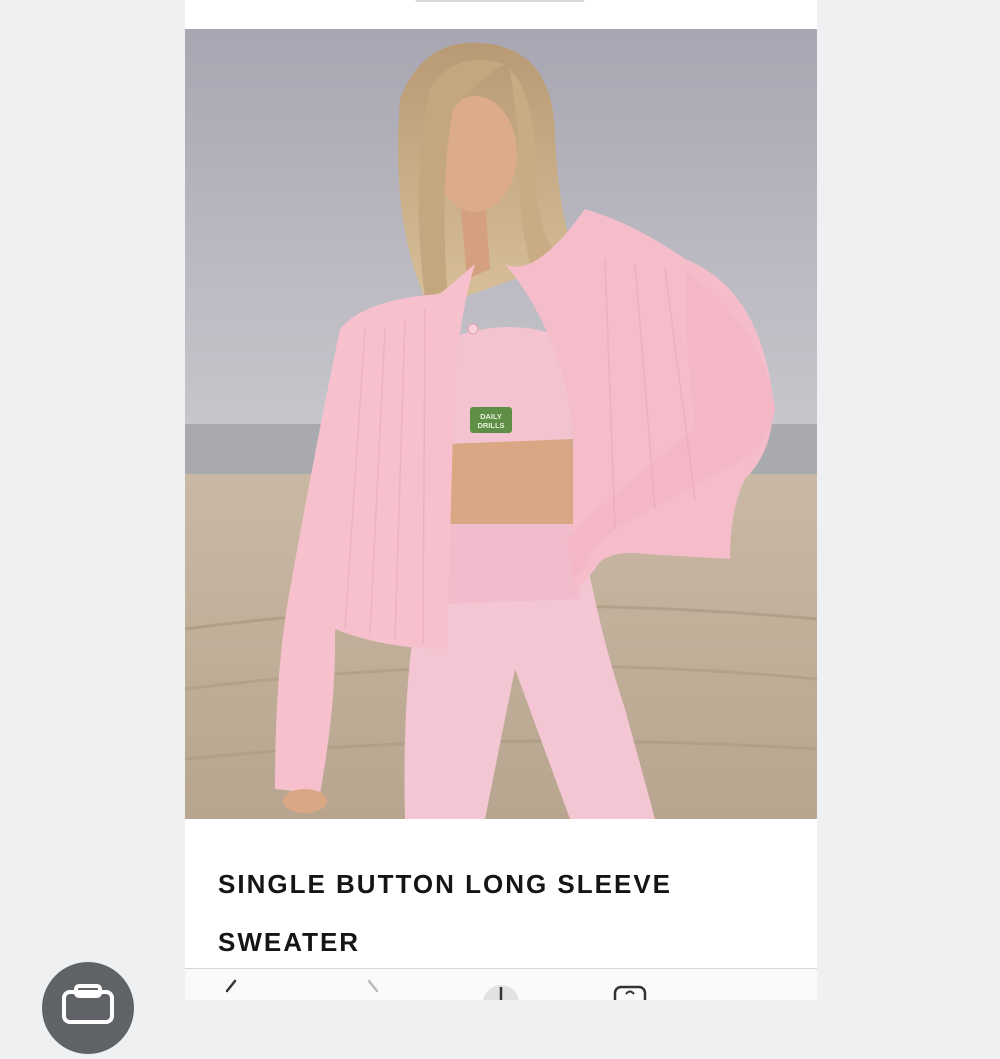 Image resolution: width=1000 pixels, height=1059 pixels. I want to click on logo-badge-text: DAILY, so click(491, 416).